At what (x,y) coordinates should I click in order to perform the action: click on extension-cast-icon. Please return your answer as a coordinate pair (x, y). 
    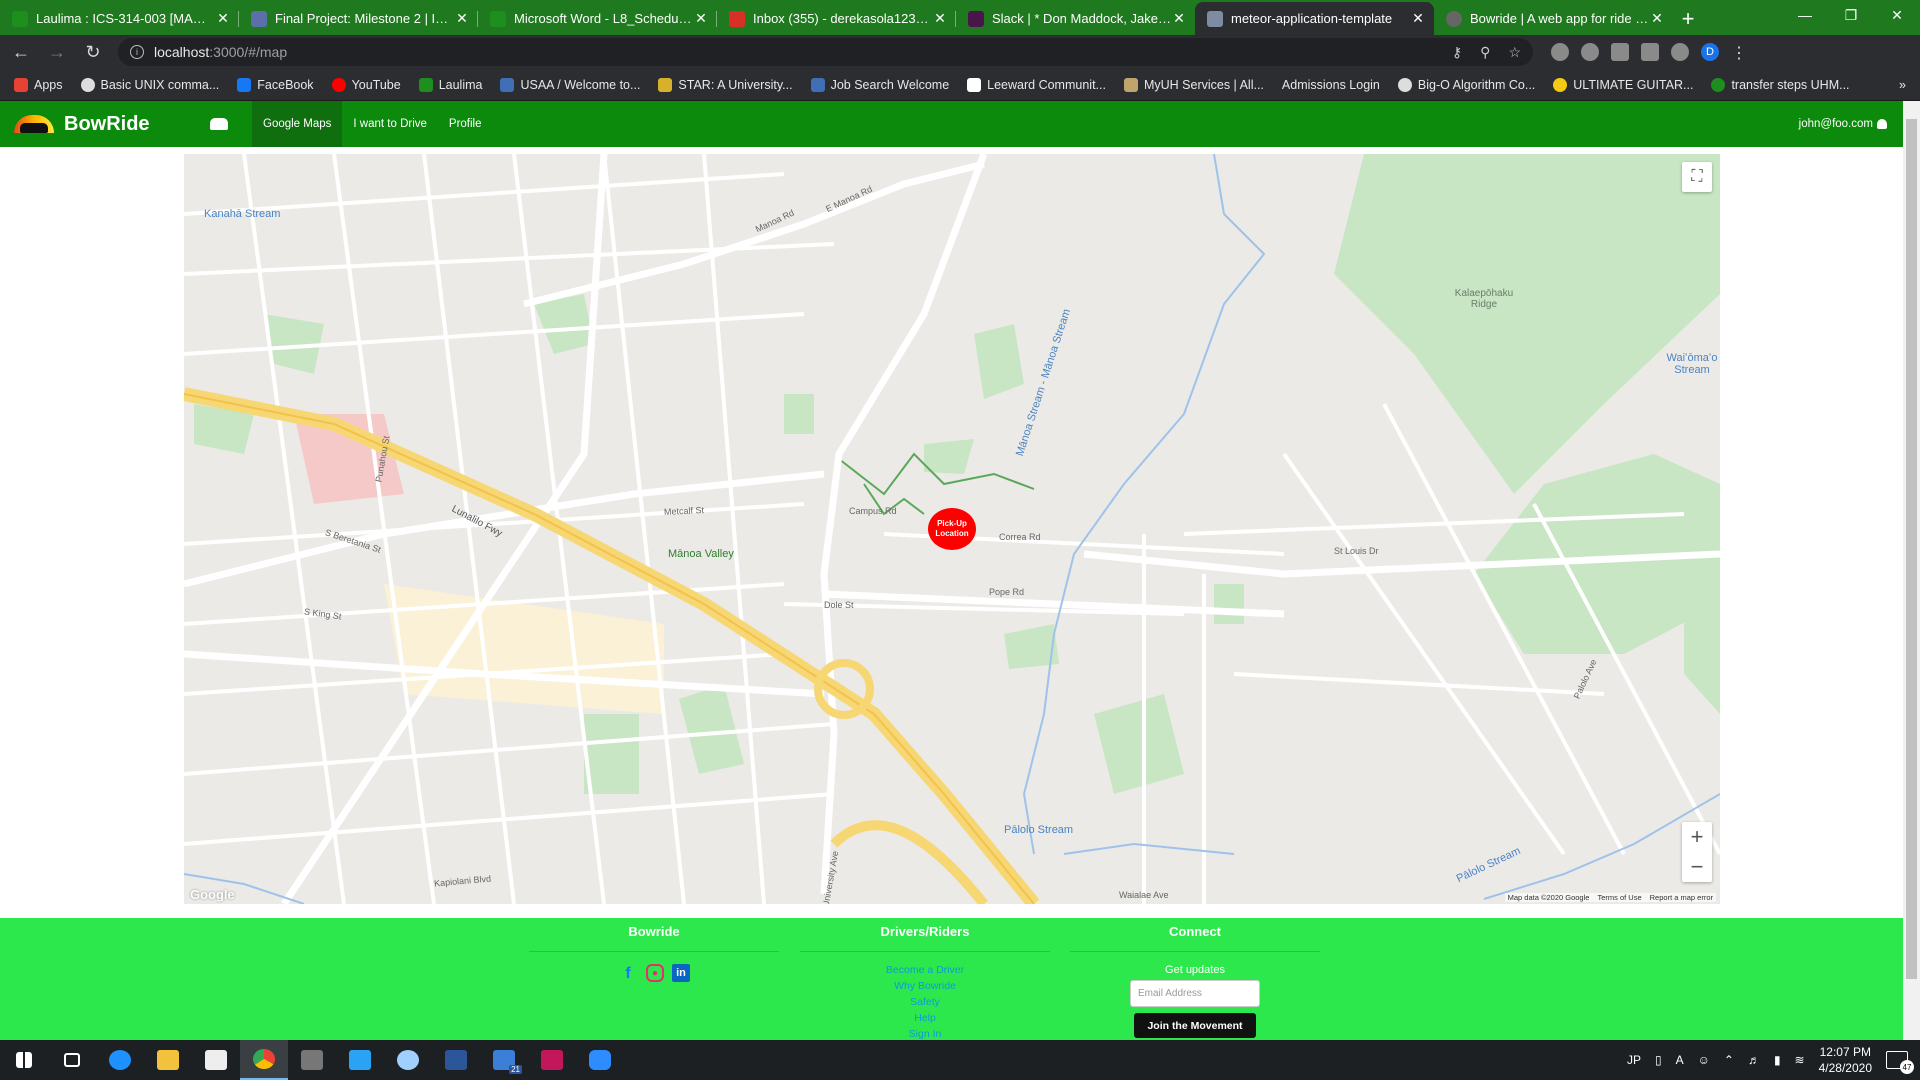
    Looking at the image, I should click on (1650, 52).